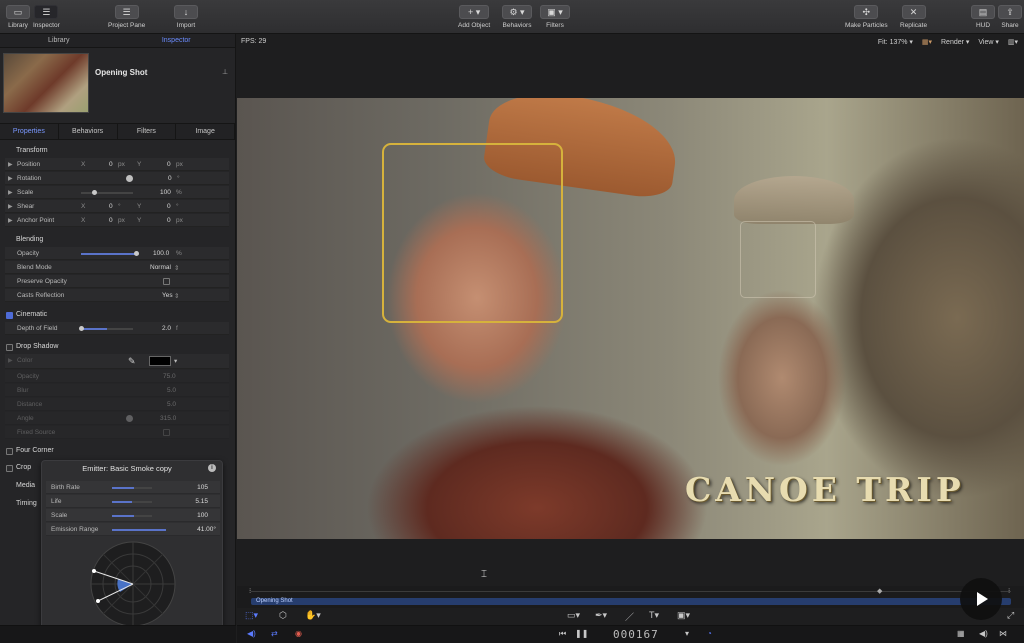 The image size is (1024, 643). What do you see at coordinates (160, 361) in the screenshot?
I see `shadow-color-well` at bounding box center [160, 361].